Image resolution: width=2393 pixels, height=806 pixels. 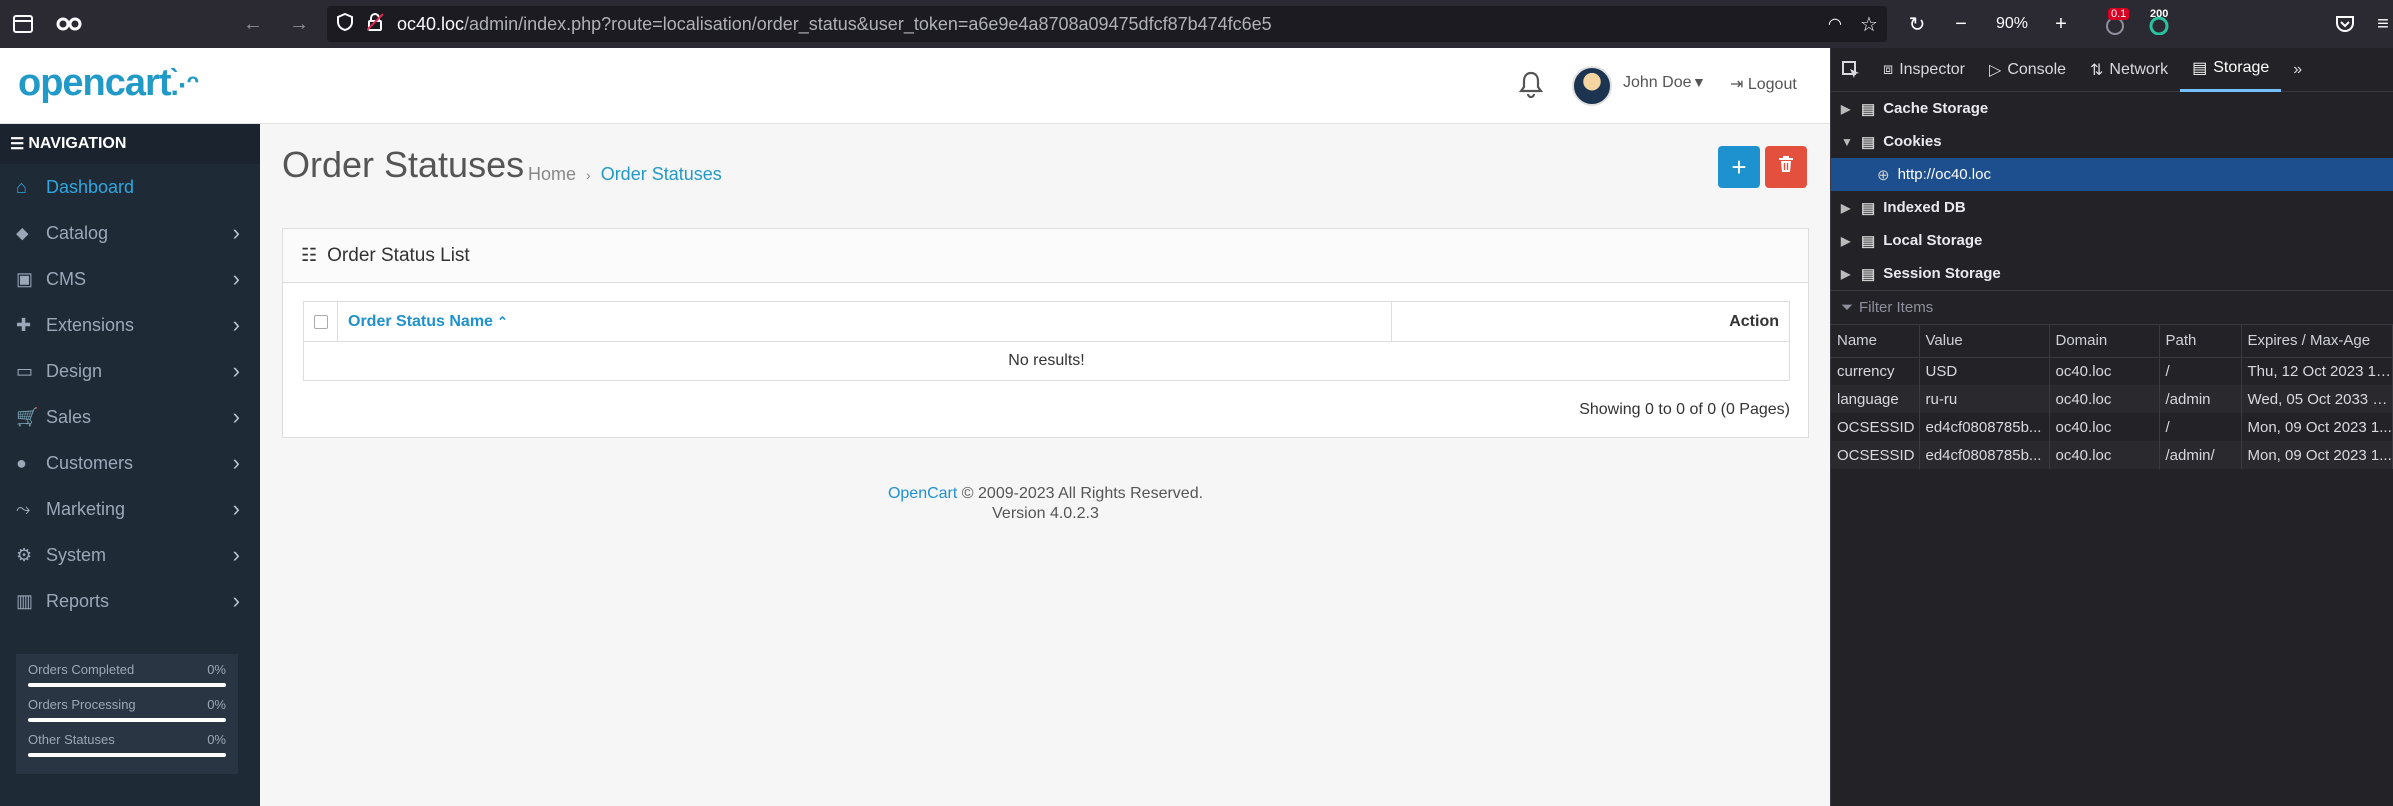 What do you see at coordinates (127, 674) in the screenshot?
I see `stat-item: Orders Completed 0%` at bounding box center [127, 674].